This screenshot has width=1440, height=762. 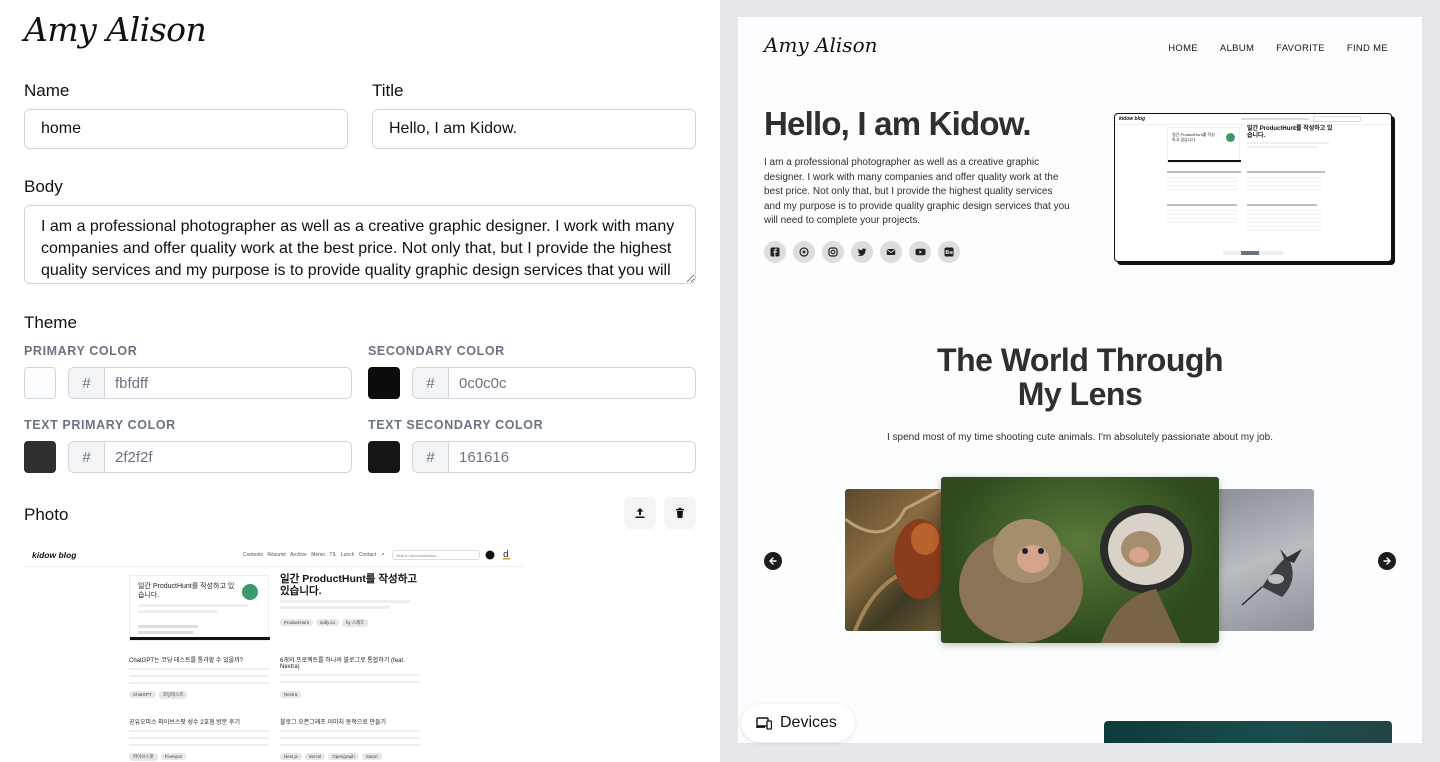 I want to click on text-secondary-color-group: #, so click(x=554, y=457).